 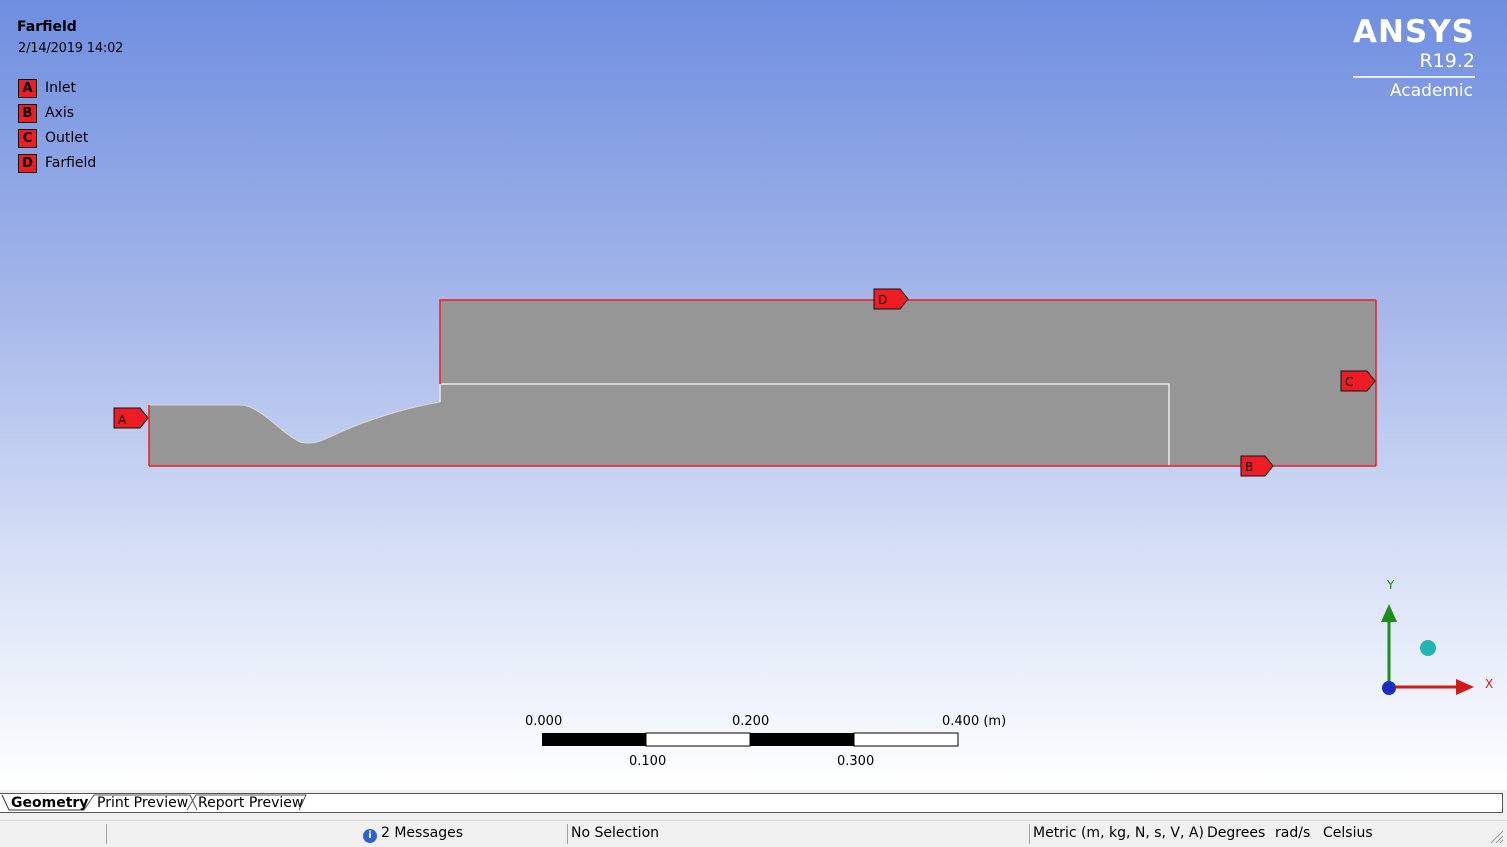 I want to click on marker-outlet: C, so click(x=1358, y=381).